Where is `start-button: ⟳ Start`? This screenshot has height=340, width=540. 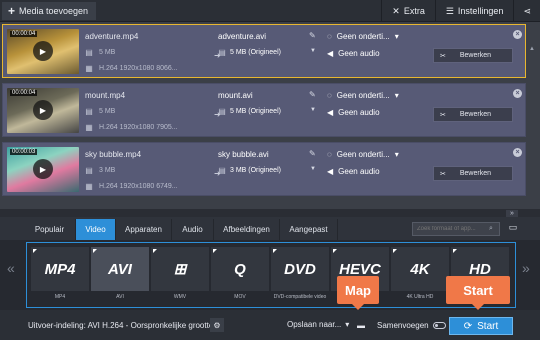 start-button: ⟳ Start is located at coordinates (481, 326).